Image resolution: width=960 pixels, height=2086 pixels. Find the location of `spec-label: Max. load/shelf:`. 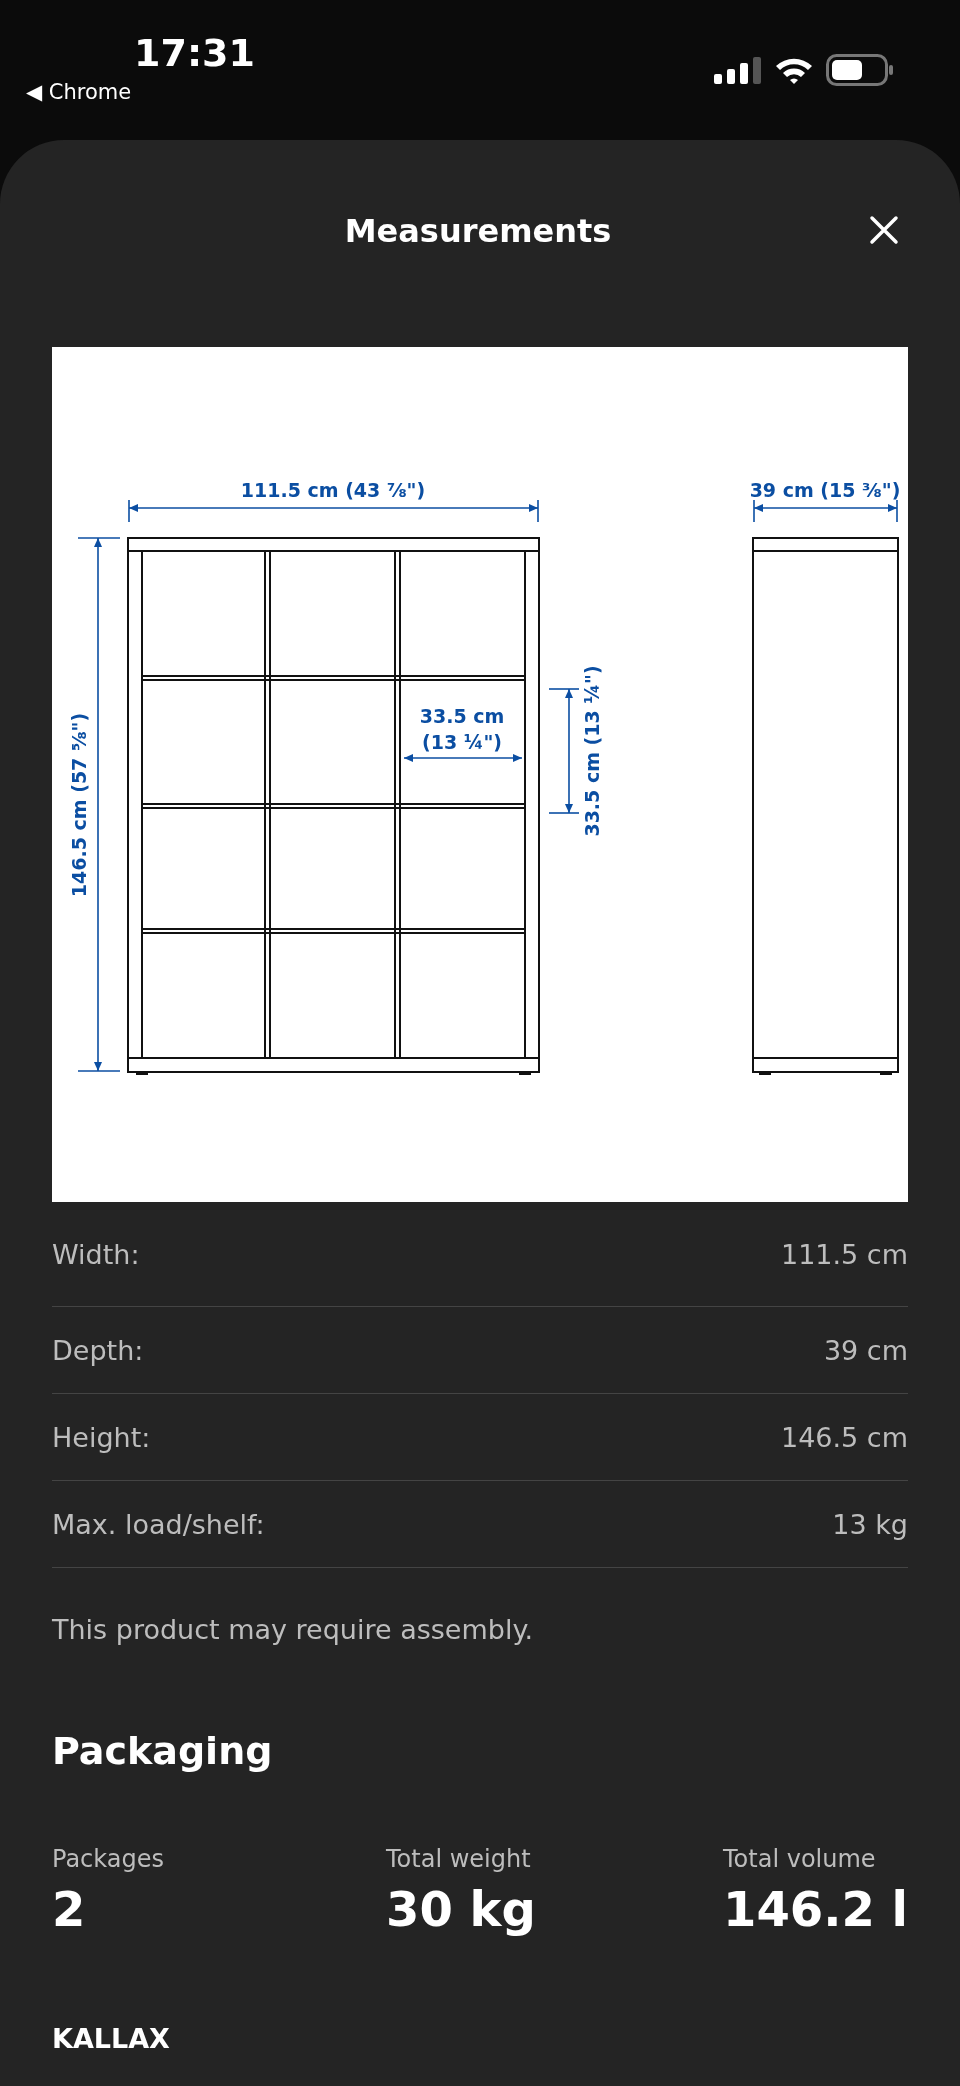

spec-label: Max. load/shelf: is located at coordinates (158, 1524).